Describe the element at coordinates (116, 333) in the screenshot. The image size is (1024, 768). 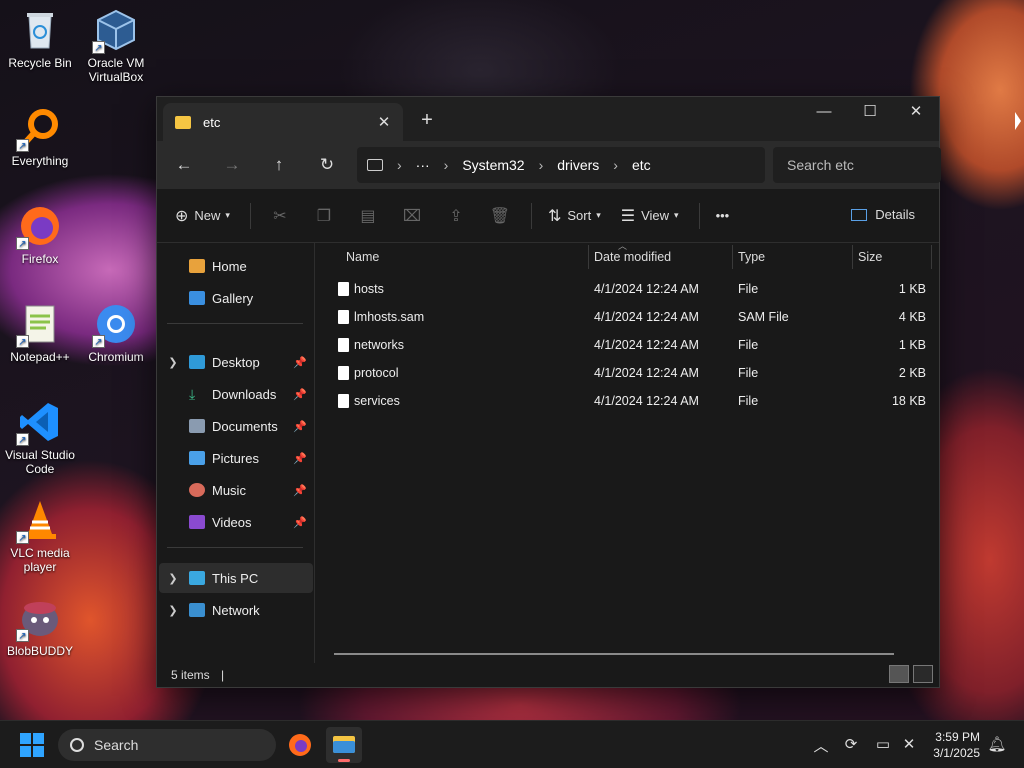
I see `desktop-icon-chromium: ↗ Chromium` at that location.